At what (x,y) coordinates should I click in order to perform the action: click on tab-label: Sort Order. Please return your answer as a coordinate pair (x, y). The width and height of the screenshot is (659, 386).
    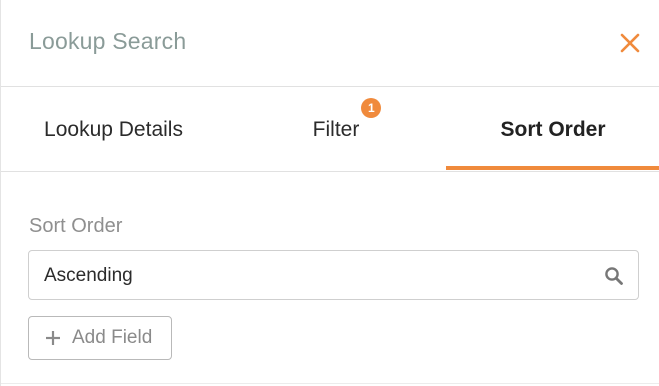
    Looking at the image, I should click on (553, 129).